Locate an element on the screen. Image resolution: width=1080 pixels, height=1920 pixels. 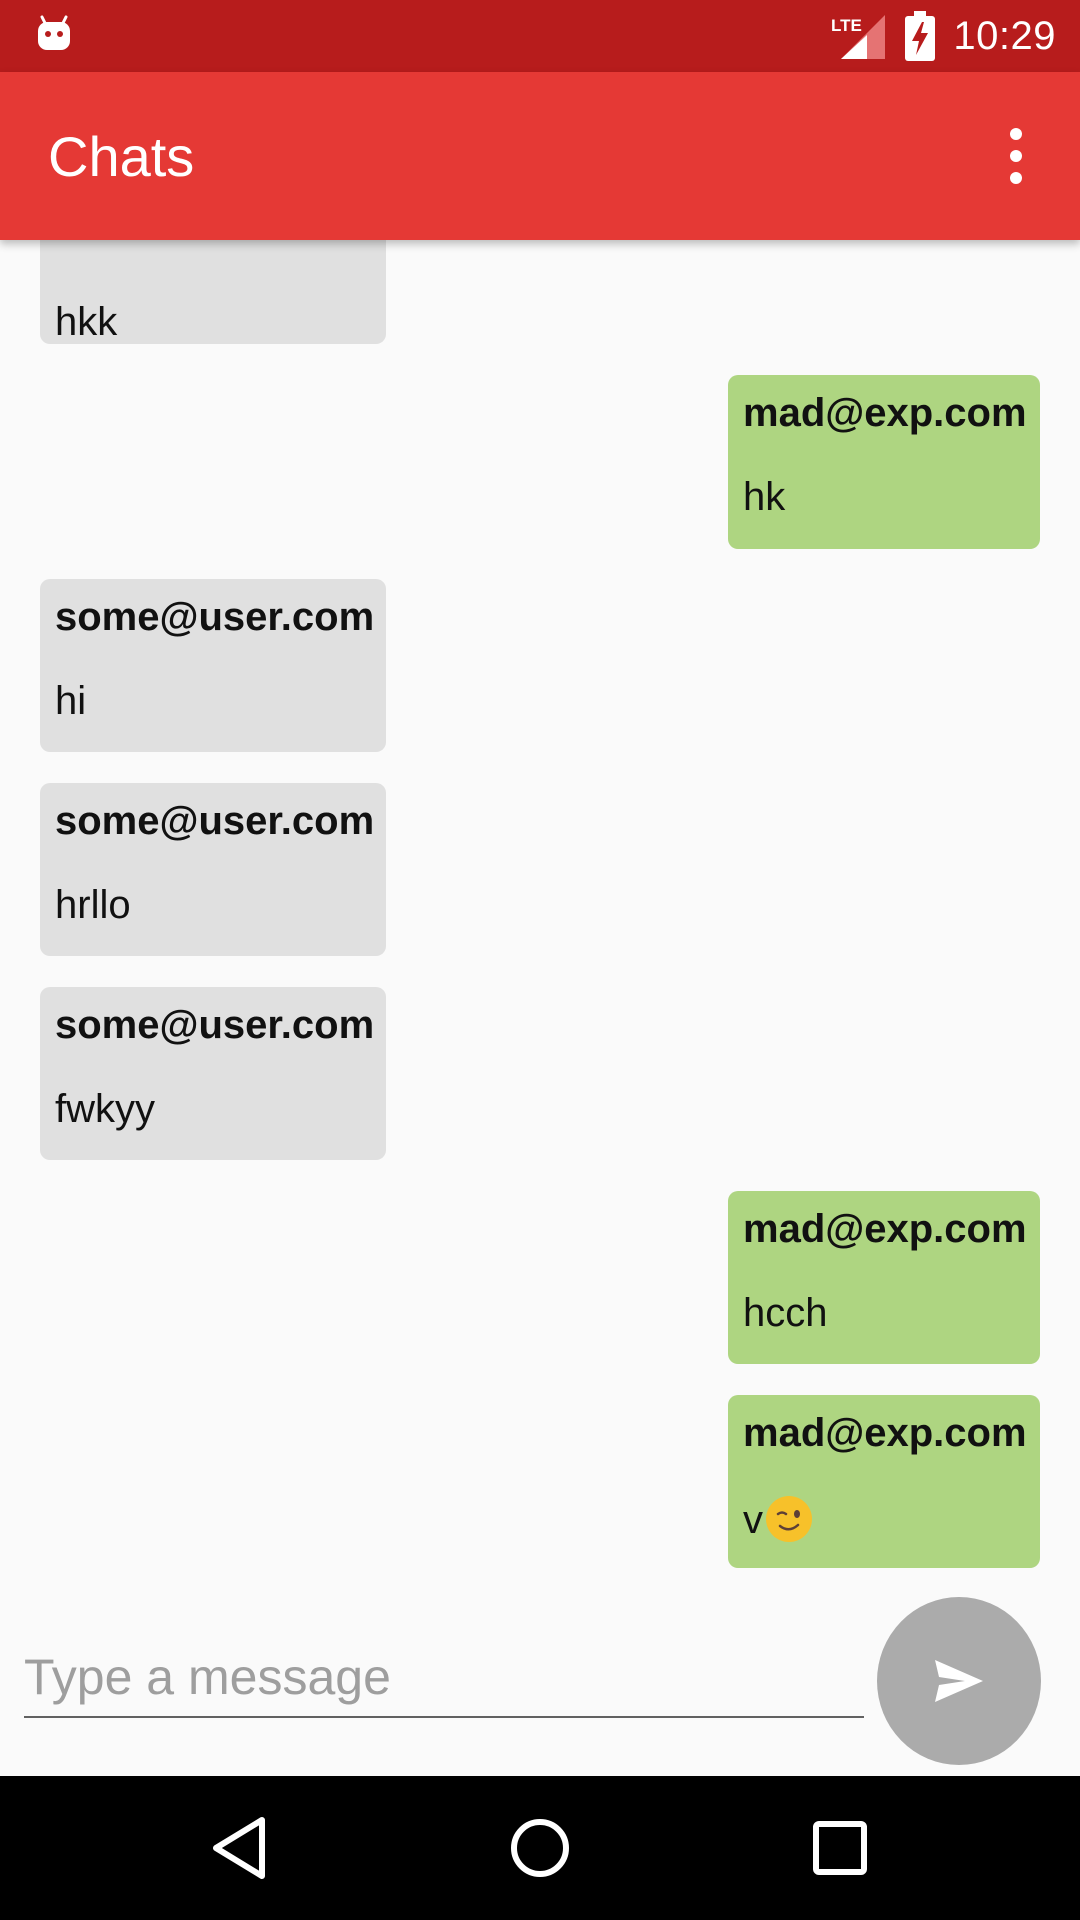
message-text-content: v is located at coordinates (753, 1520).